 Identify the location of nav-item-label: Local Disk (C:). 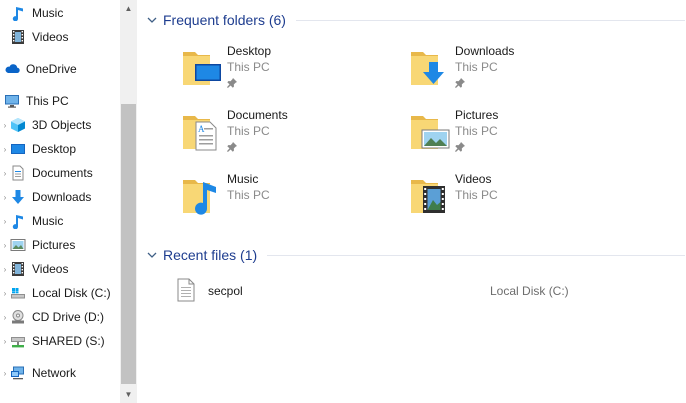
(71, 293).